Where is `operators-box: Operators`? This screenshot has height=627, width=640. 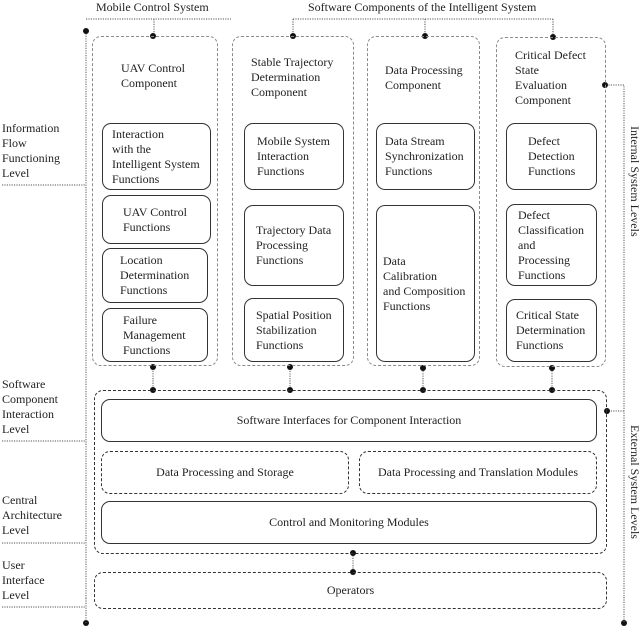 operators-box: Operators is located at coordinates (350, 590).